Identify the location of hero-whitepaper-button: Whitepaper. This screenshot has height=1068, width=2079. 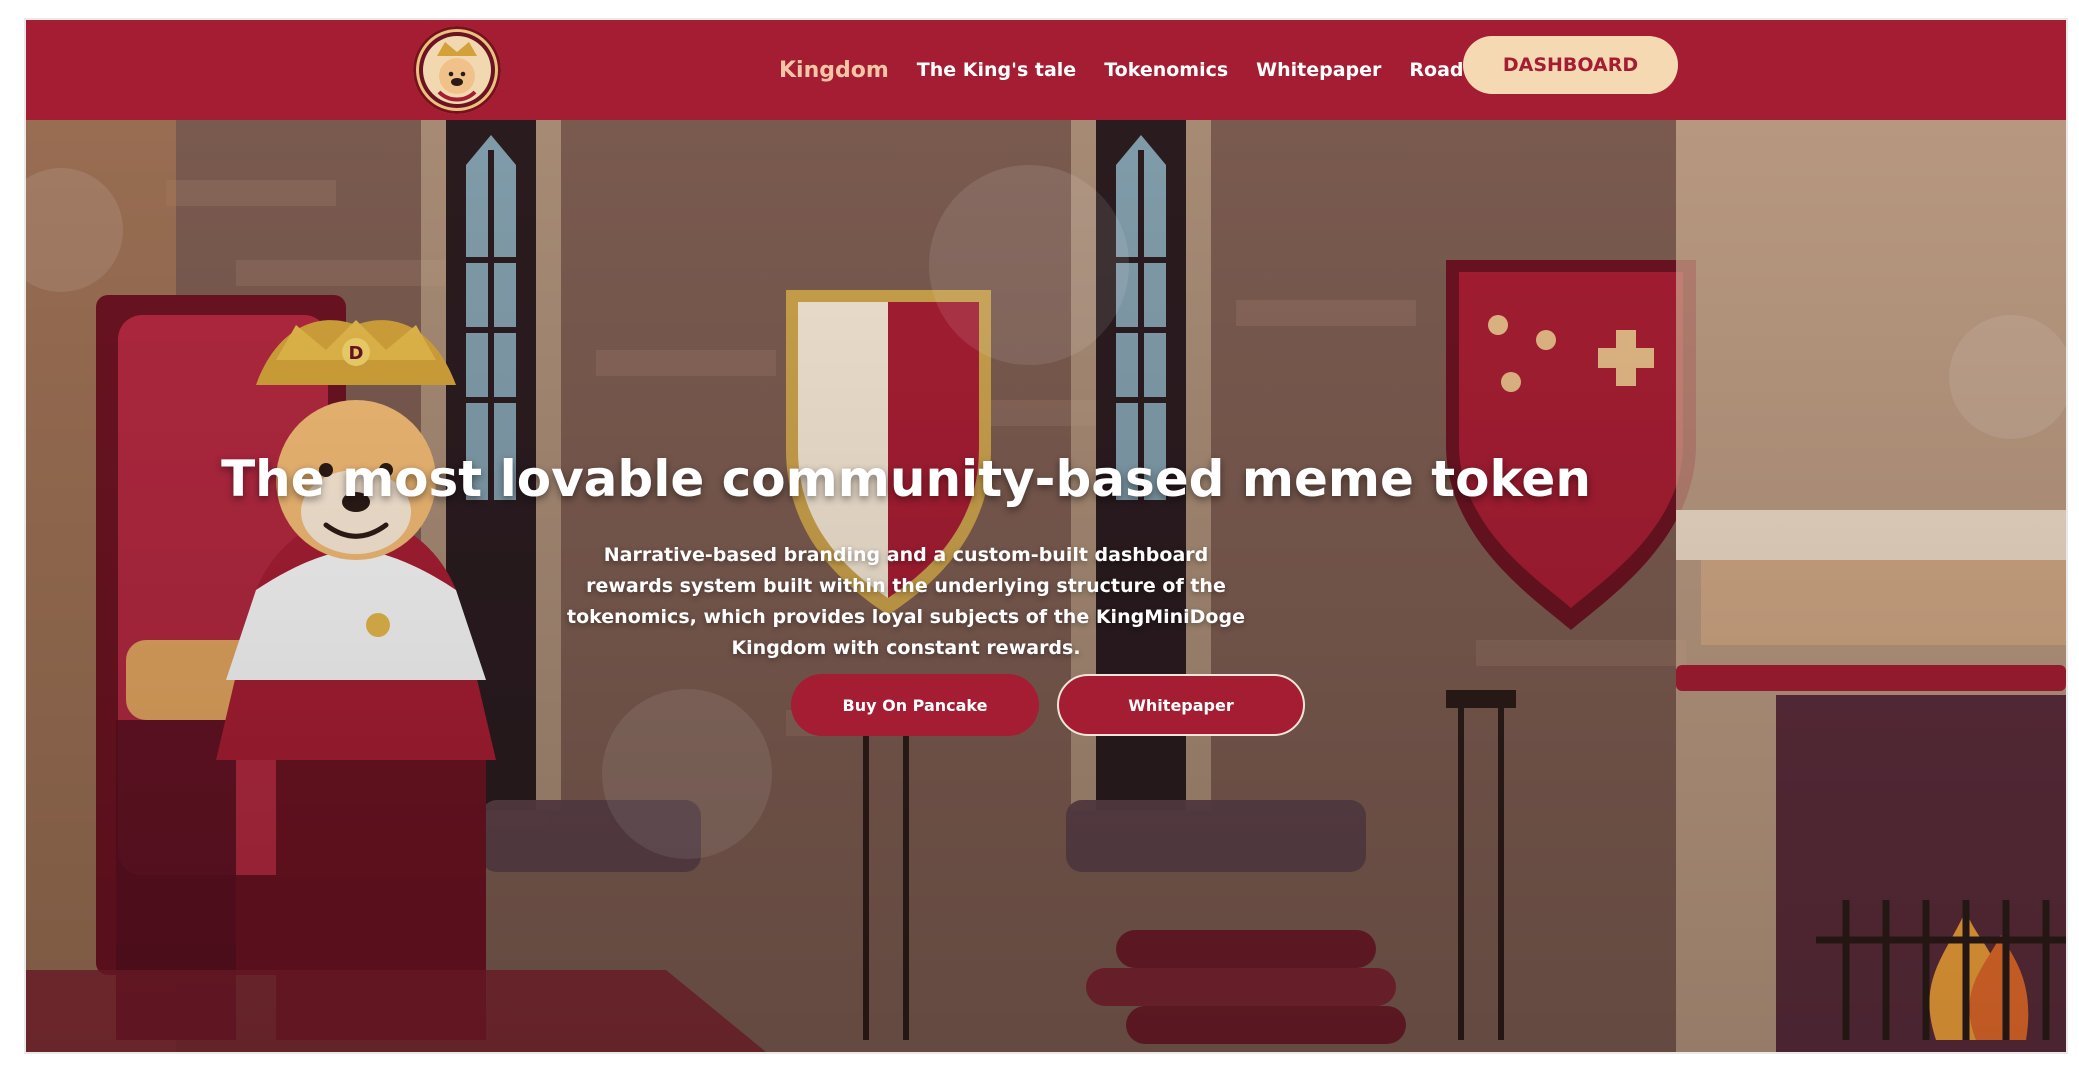
(1181, 705).